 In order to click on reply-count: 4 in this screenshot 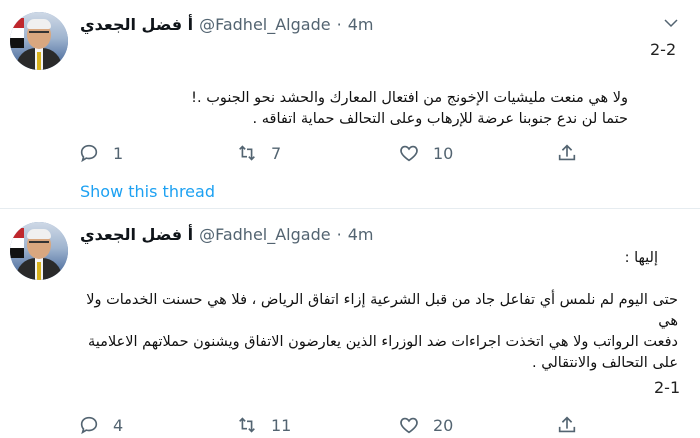, I will do `click(118, 425)`.